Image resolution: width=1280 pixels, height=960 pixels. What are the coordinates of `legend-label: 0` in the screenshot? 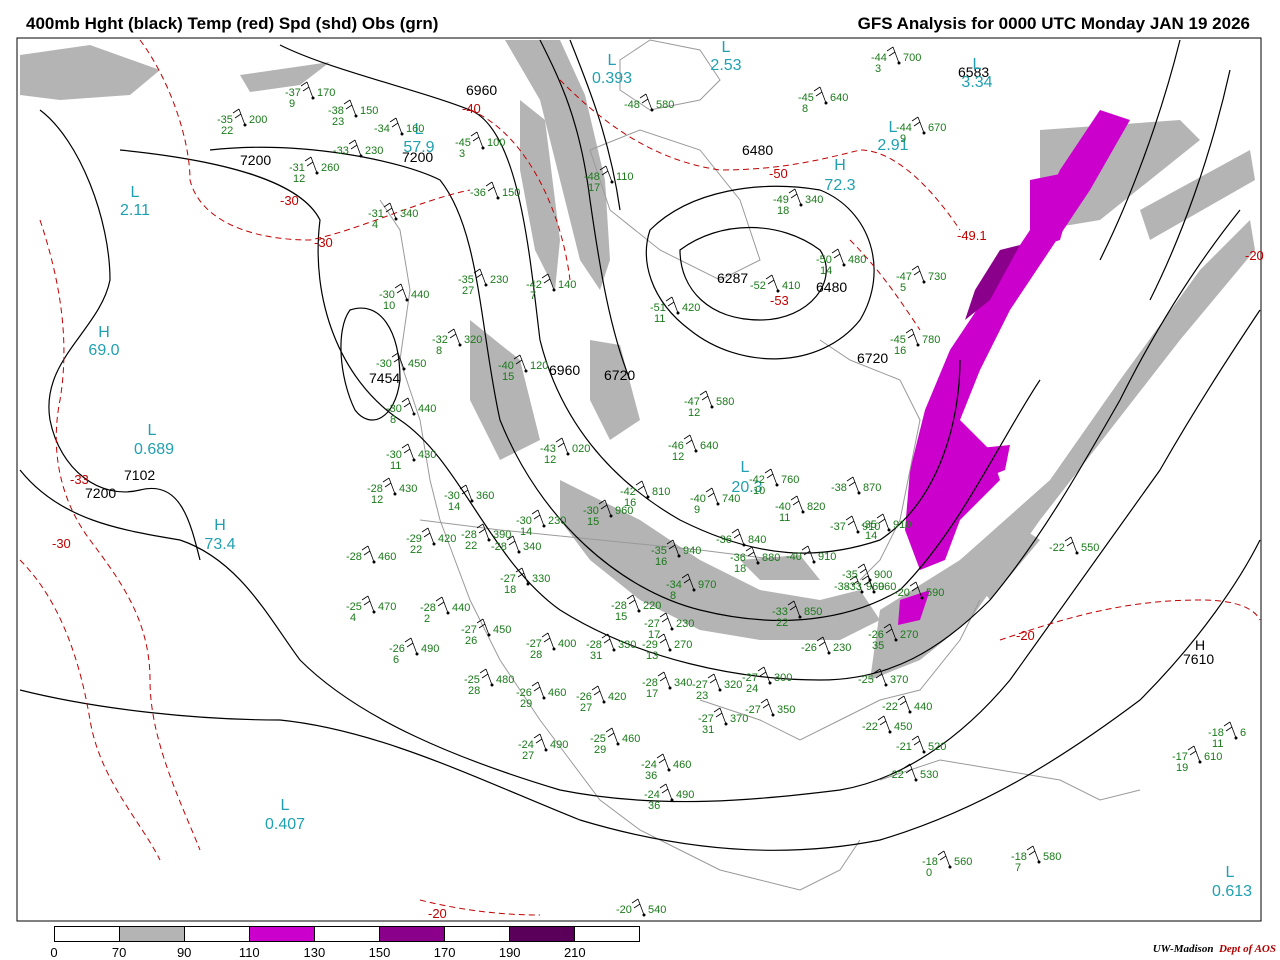 It's located at (54, 952).